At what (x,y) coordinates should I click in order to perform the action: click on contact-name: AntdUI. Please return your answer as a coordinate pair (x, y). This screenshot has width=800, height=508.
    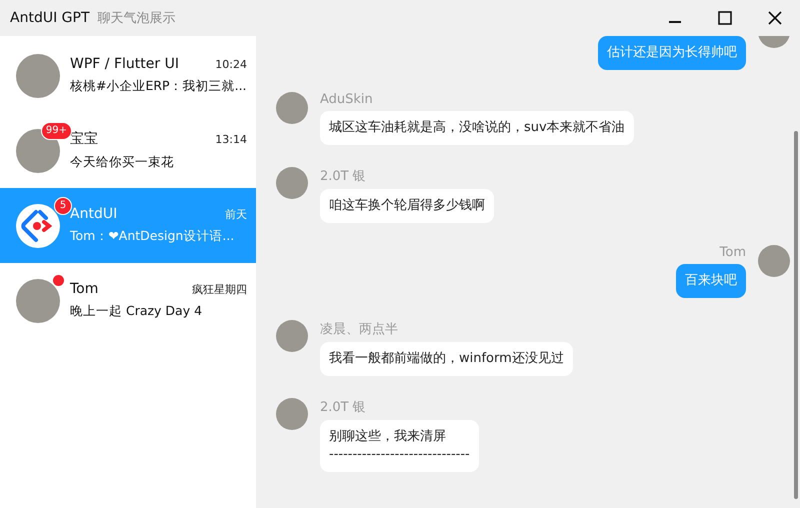
    Looking at the image, I should click on (94, 214).